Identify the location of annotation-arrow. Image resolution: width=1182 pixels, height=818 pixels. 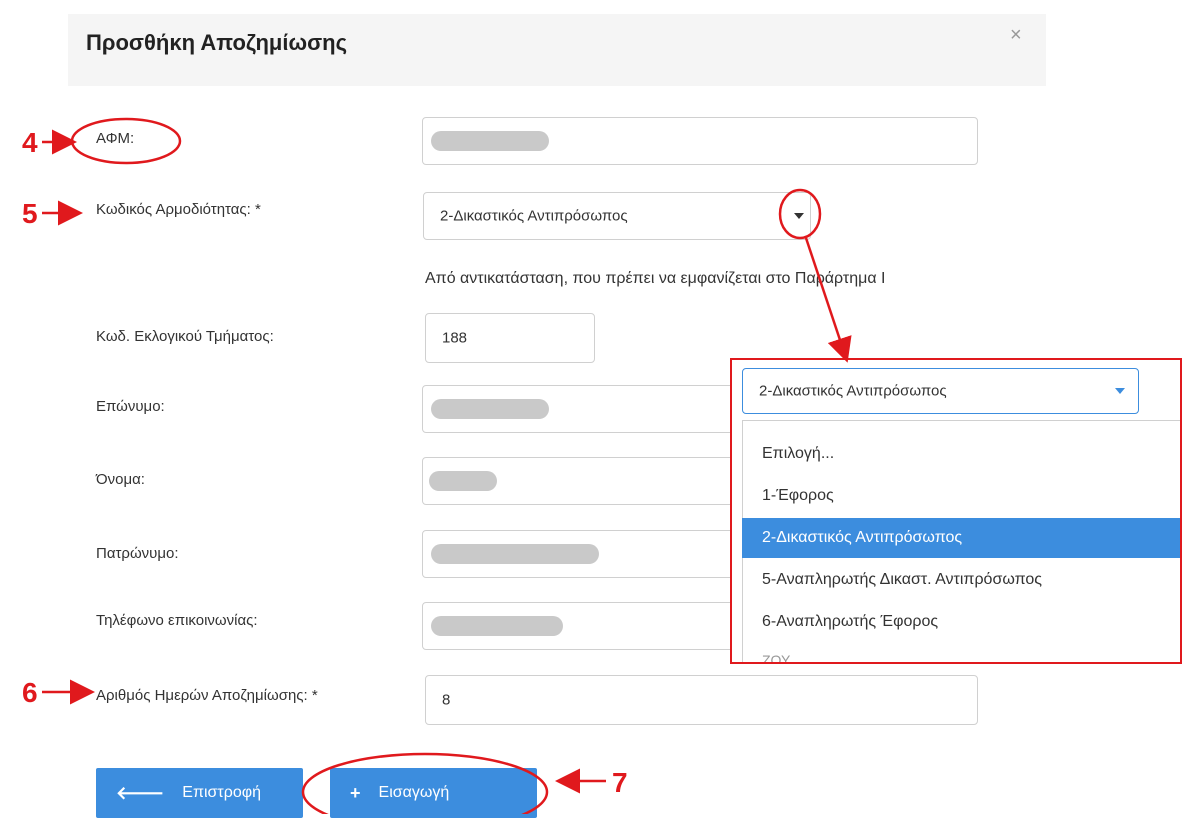
(828, 300).